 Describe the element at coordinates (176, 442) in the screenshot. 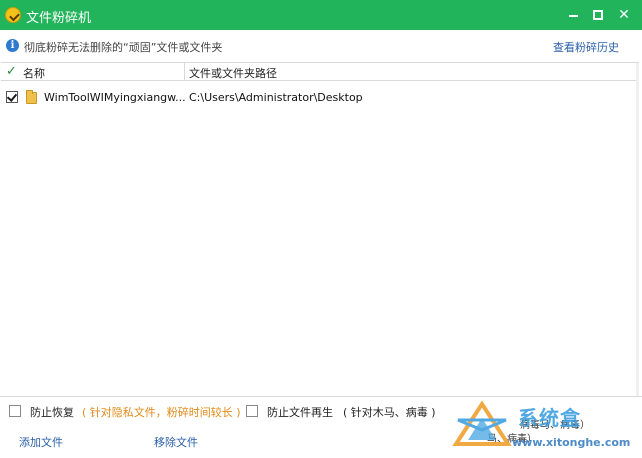

I see `remove-file-button: 移除文件` at that location.